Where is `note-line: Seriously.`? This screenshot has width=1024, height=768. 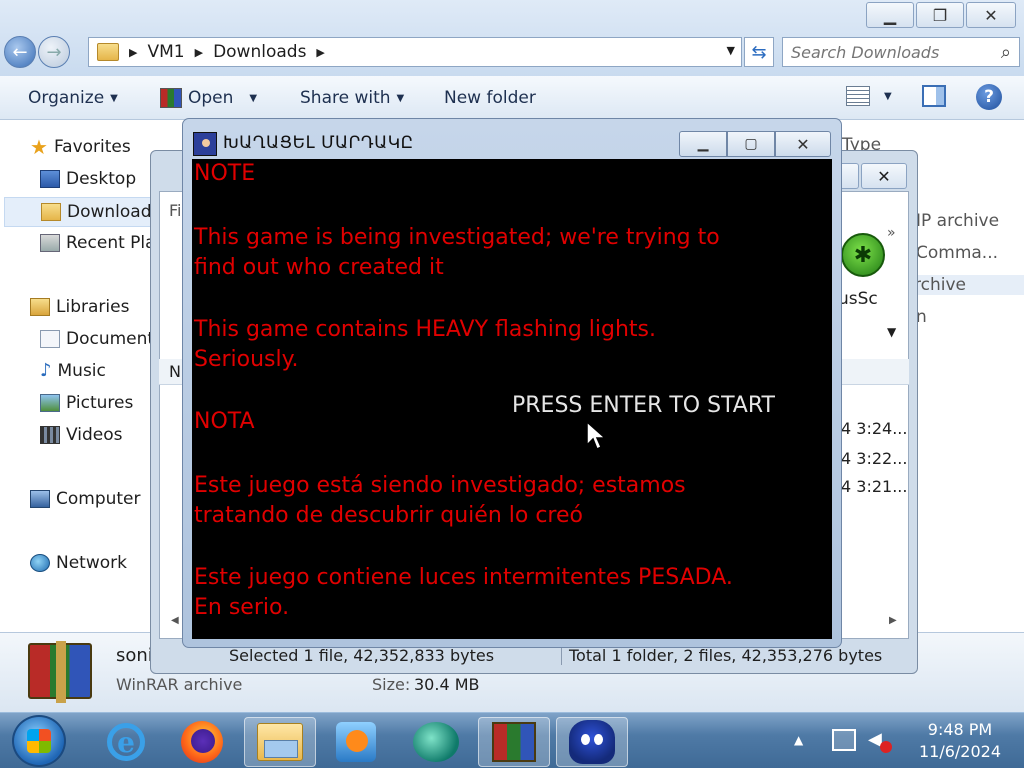
note-line: Seriously. is located at coordinates (246, 359).